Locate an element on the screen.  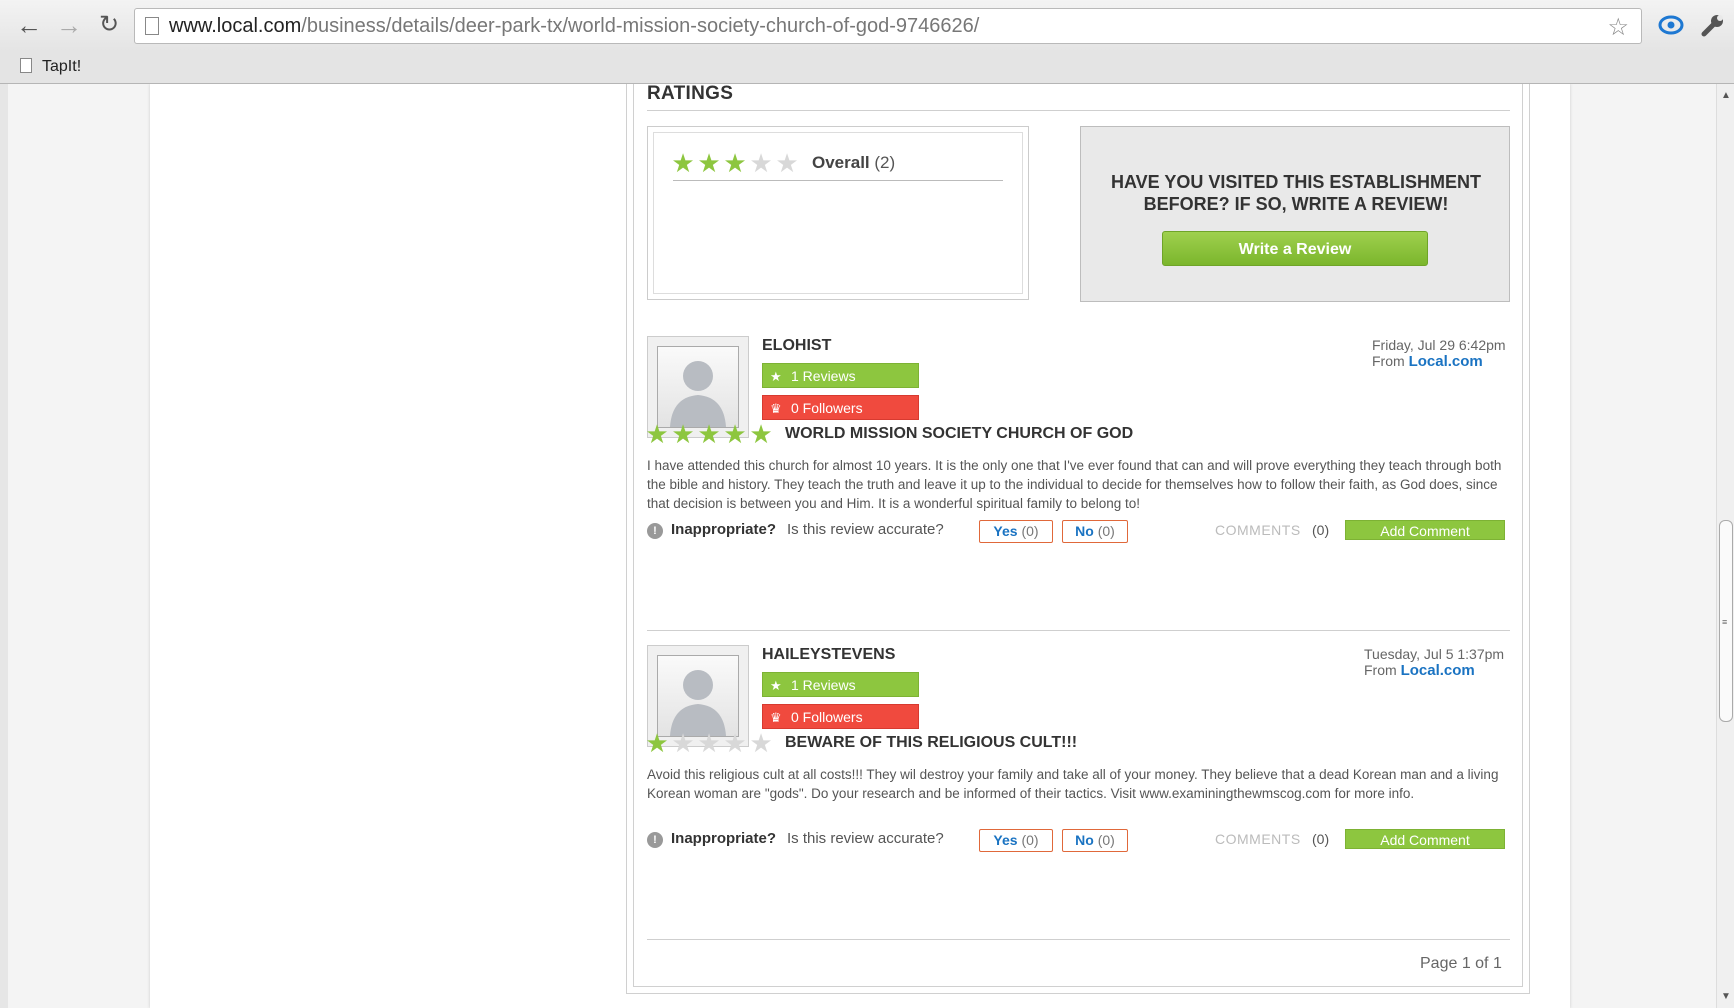
bookmark-tapit: TapIt! is located at coordinates (50, 67).